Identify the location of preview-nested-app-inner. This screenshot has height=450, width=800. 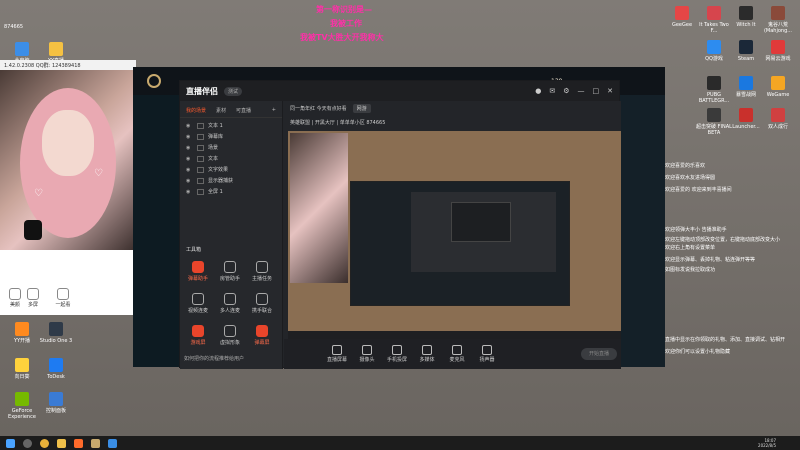
(481, 222).